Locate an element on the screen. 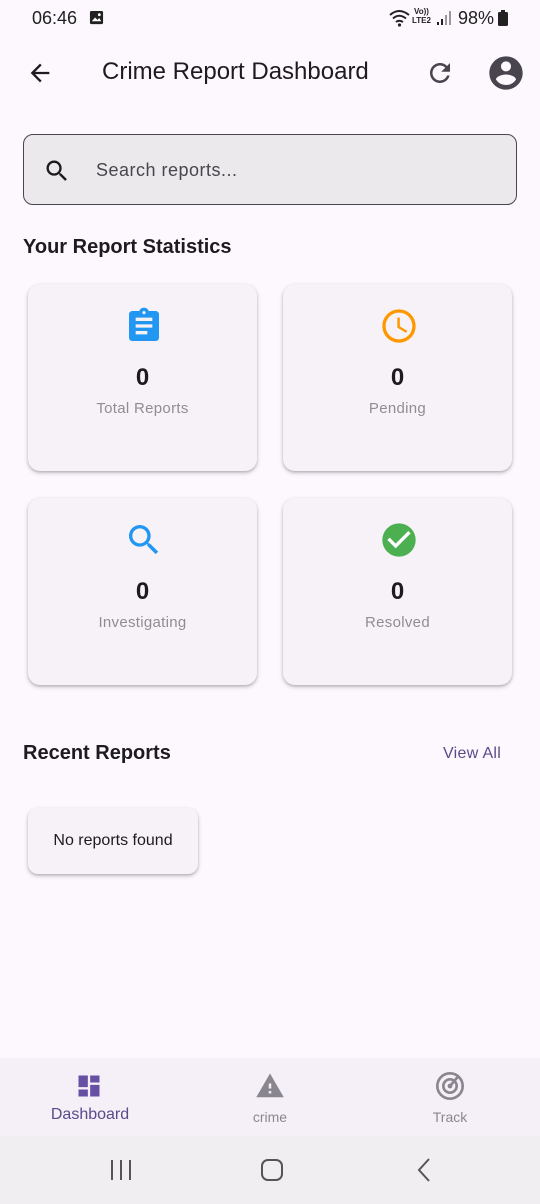  stat-card-total-reports: 0 Total Reports is located at coordinates (142, 377).